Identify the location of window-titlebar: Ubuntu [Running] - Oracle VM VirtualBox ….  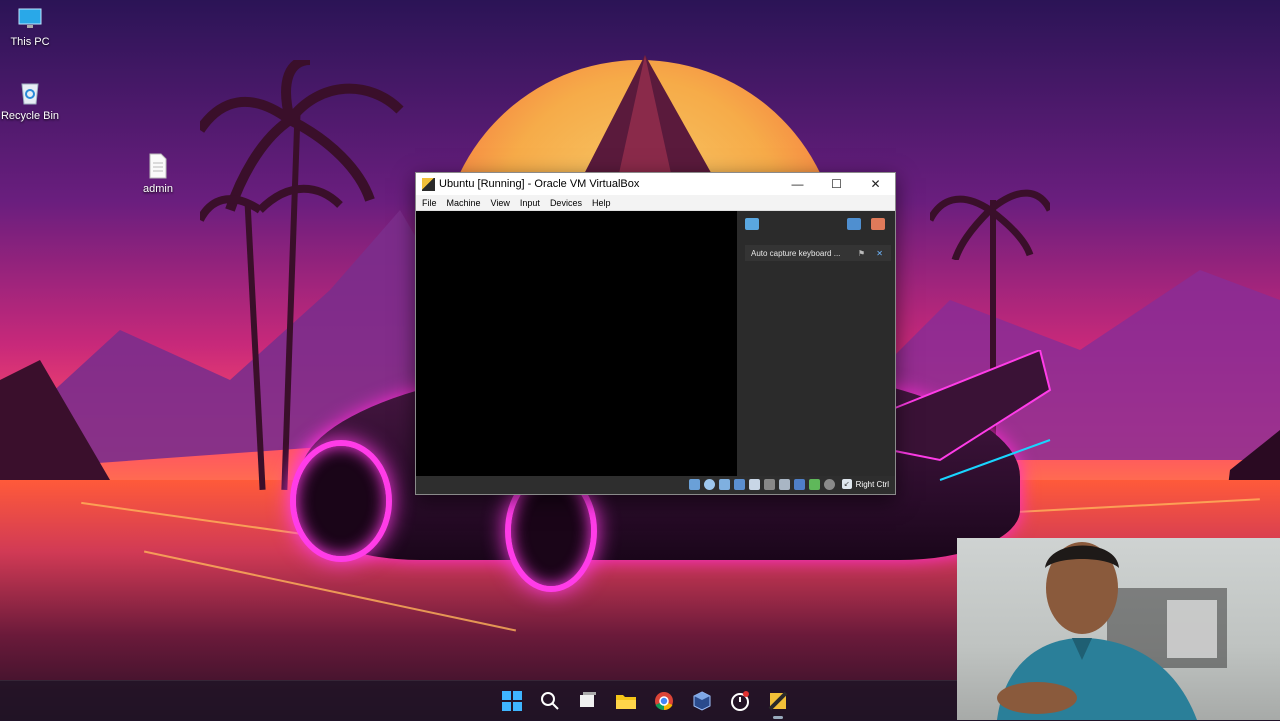
(655, 184).